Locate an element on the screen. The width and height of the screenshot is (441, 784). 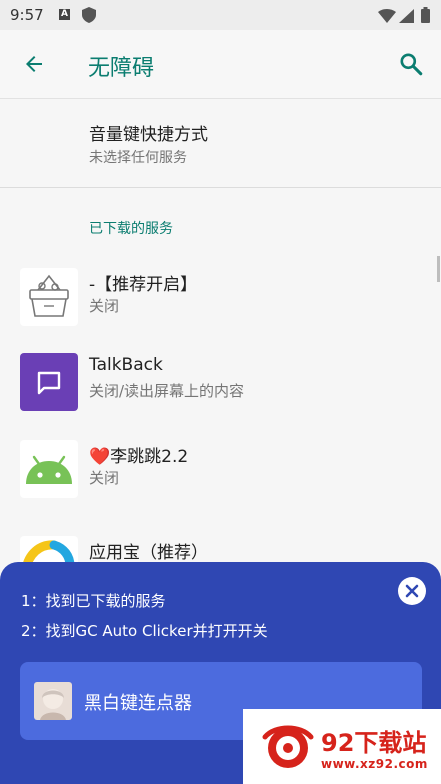
basket-icon is located at coordinates (49, 297).